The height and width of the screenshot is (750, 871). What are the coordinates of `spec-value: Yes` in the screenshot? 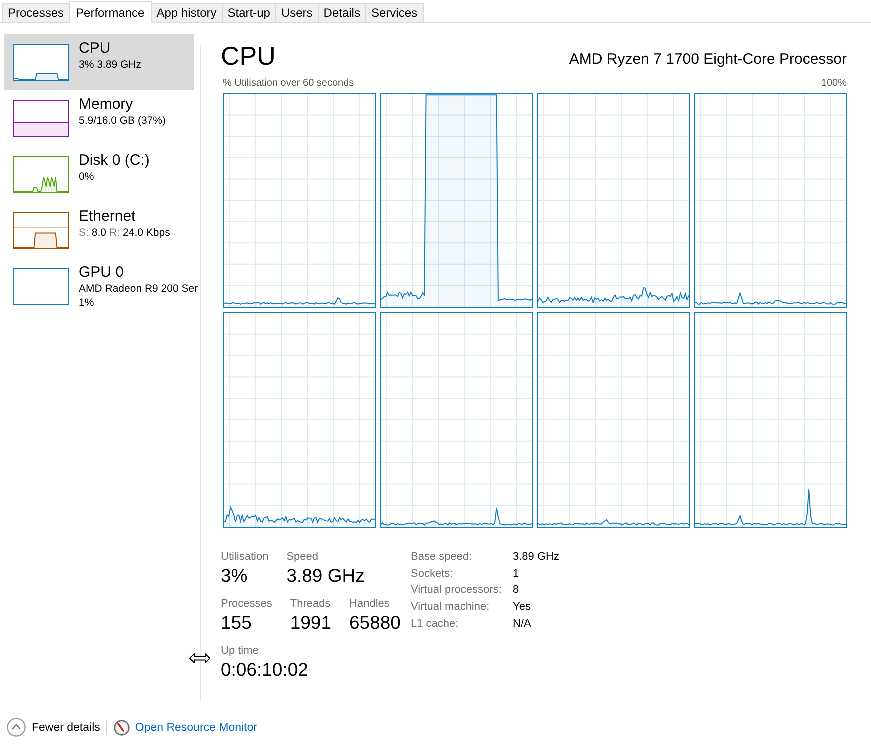 It's located at (522, 608).